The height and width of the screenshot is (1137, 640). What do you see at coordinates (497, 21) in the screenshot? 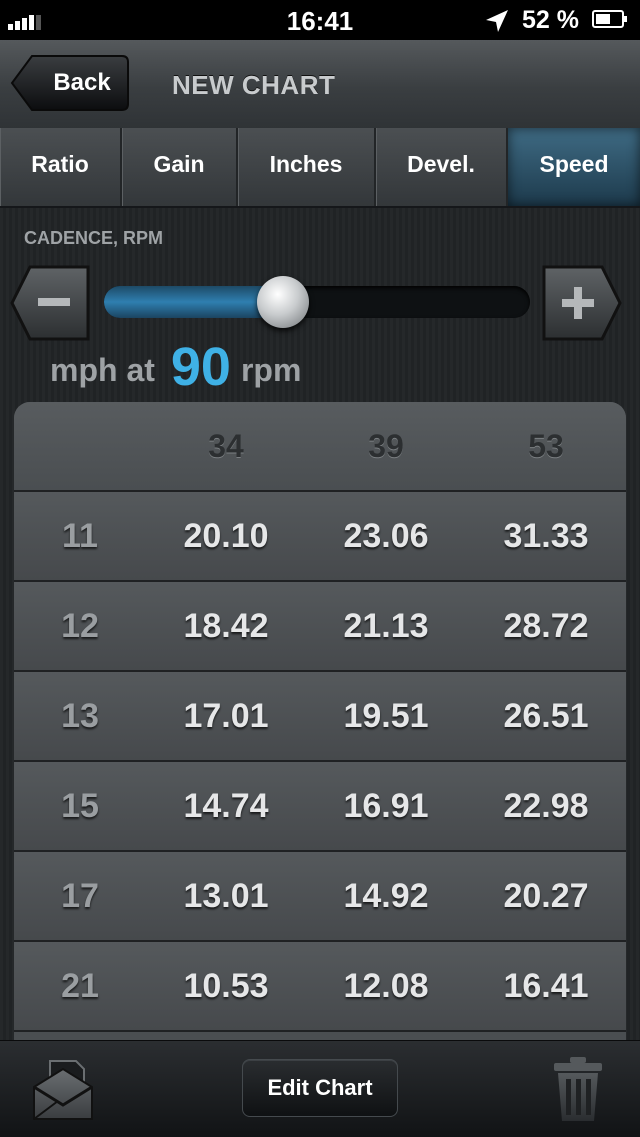
I see `location-arrow-icon` at bounding box center [497, 21].